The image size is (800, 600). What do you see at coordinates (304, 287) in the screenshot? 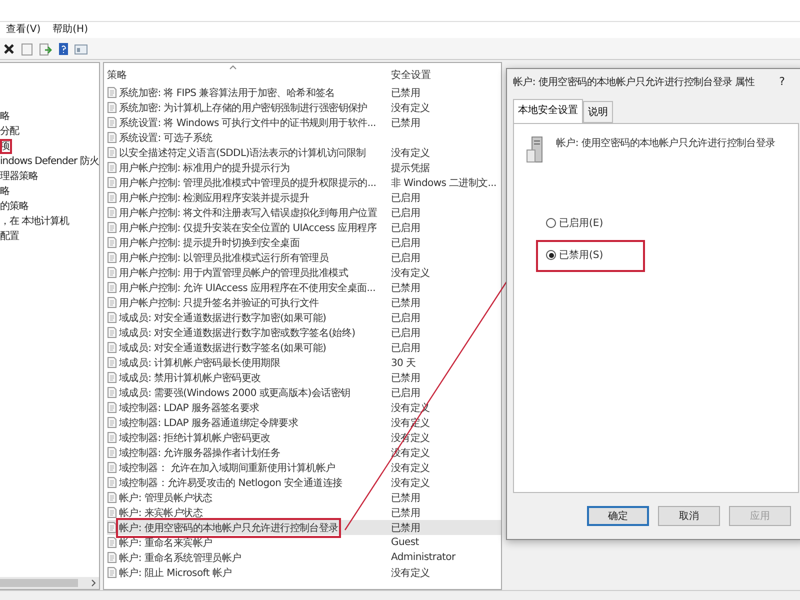
I see `policy-row: 用户帐户控制: 允许 UIAccess 应用程序在不使用安全桌面... 已禁用` at bounding box center [304, 287].